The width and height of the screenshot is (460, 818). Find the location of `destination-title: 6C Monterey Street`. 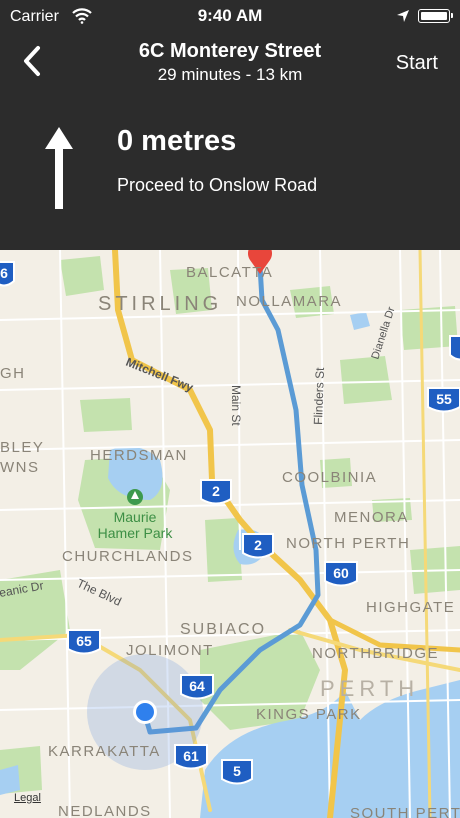

destination-title: 6C Monterey Street is located at coordinates (230, 51).